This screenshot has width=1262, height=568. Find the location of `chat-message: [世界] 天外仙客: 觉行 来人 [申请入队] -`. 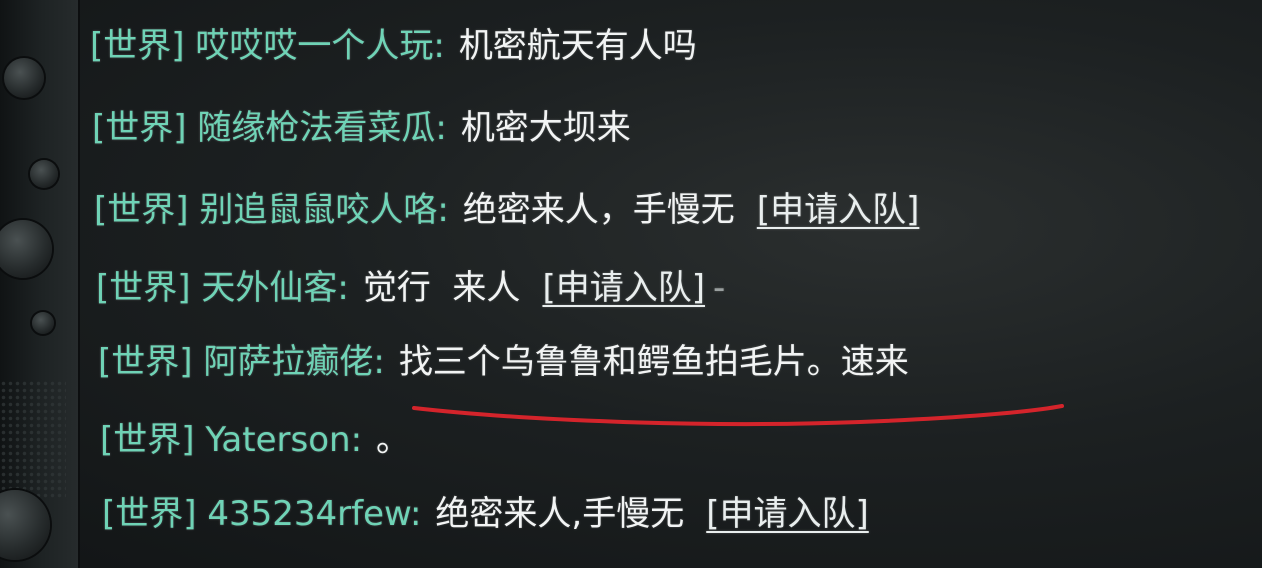

chat-message: [世界] 天外仙客: 觉行 来人 [申请入队] - is located at coordinates (410, 288).